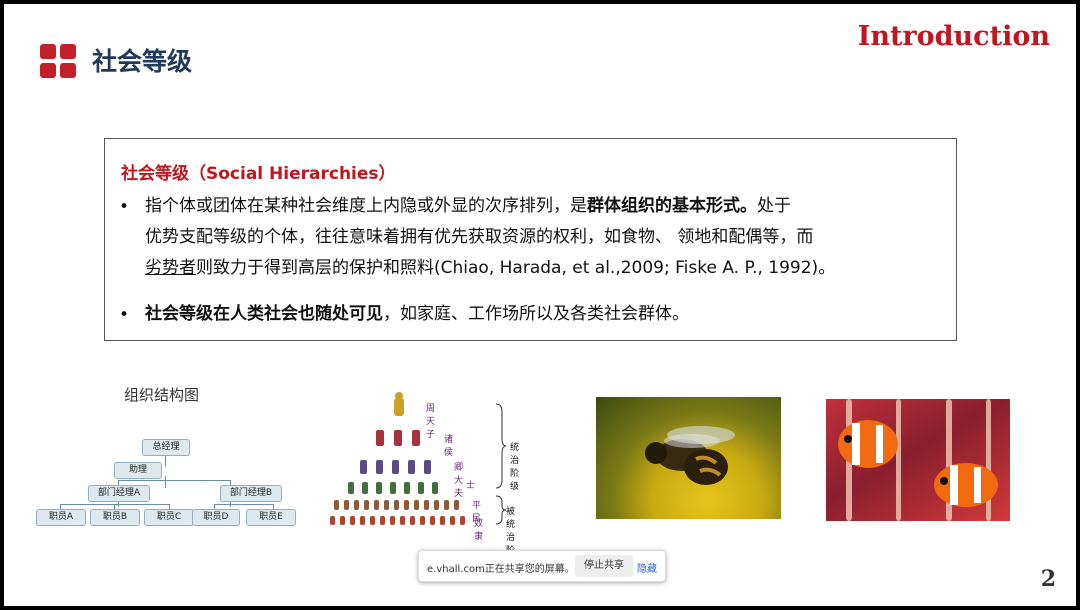 Image resolution: width=1080 pixels, height=610 pixels. What do you see at coordinates (647, 567) in the screenshot?
I see `hide-button: 隐藏` at bounding box center [647, 567].